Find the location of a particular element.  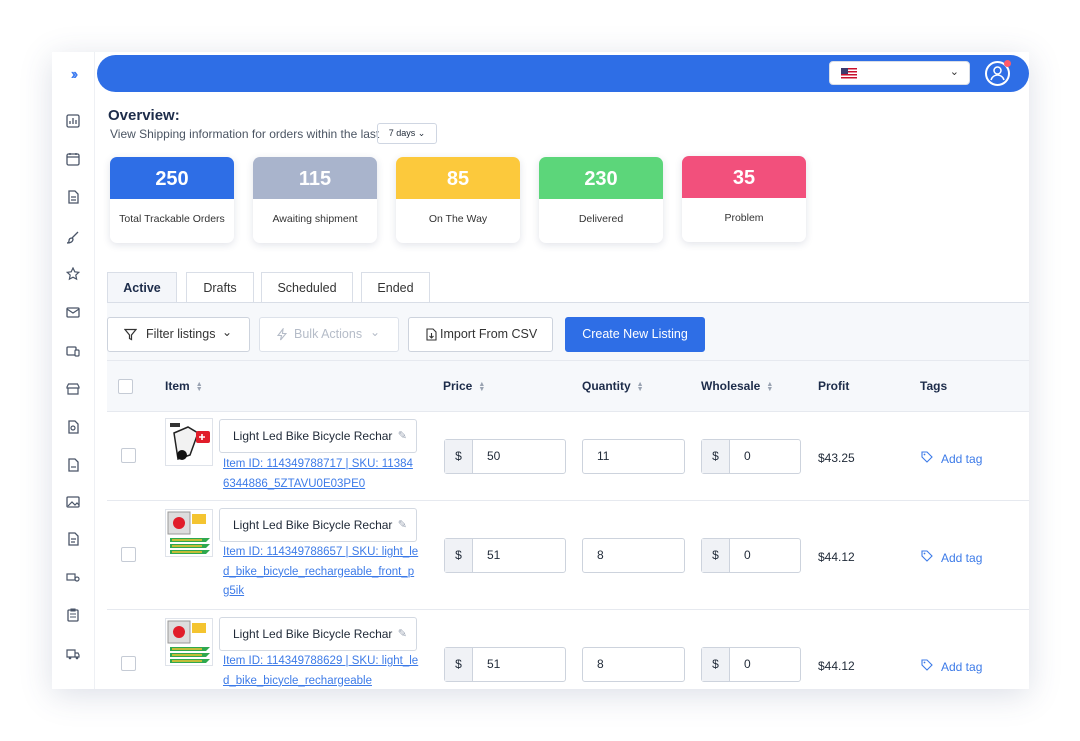

import-csv-button: Import From CSV is located at coordinates (480, 334).